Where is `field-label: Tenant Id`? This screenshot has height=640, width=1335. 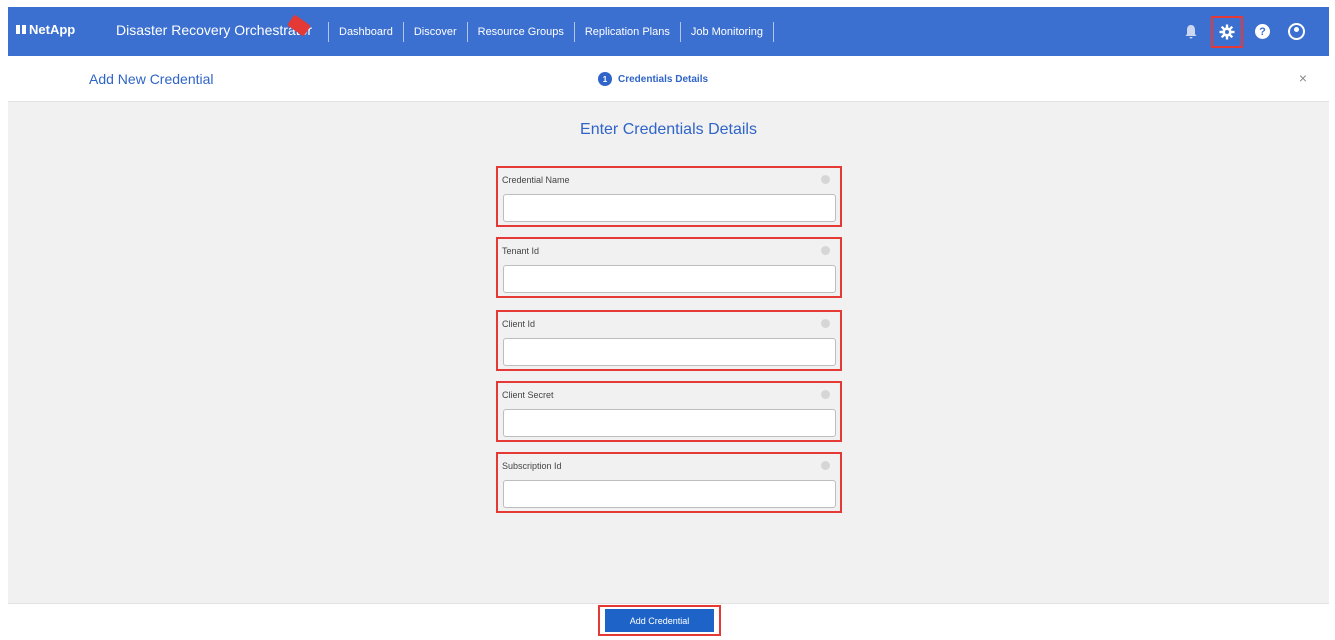 field-label: Tenant Id is located at coordinates (521, 251).